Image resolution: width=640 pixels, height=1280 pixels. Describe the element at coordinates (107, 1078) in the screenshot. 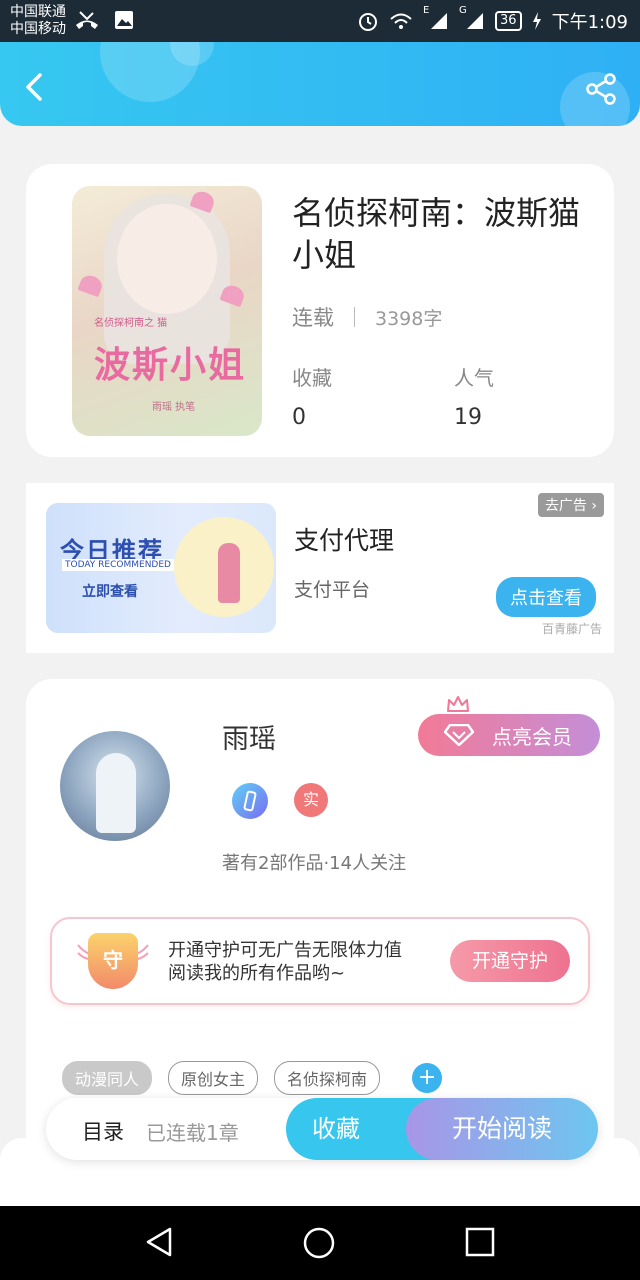

I see `tag-item: 动漫同人` at that location.